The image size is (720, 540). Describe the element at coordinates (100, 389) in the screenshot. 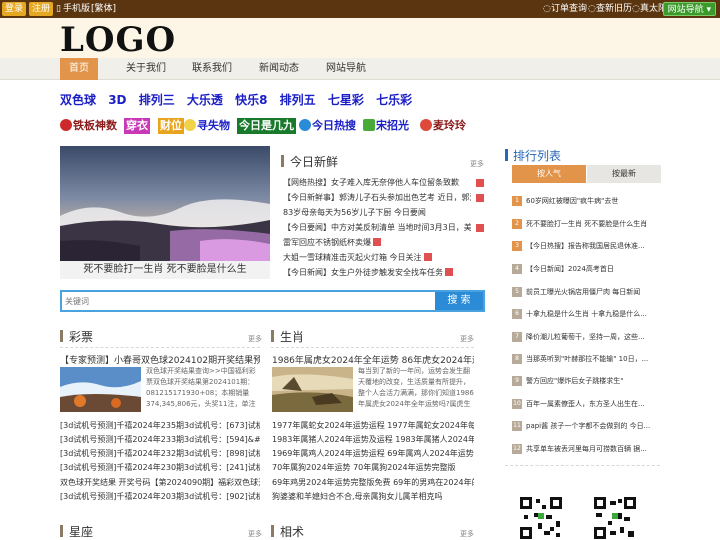

I see `lottery-thumbnail` at that location.